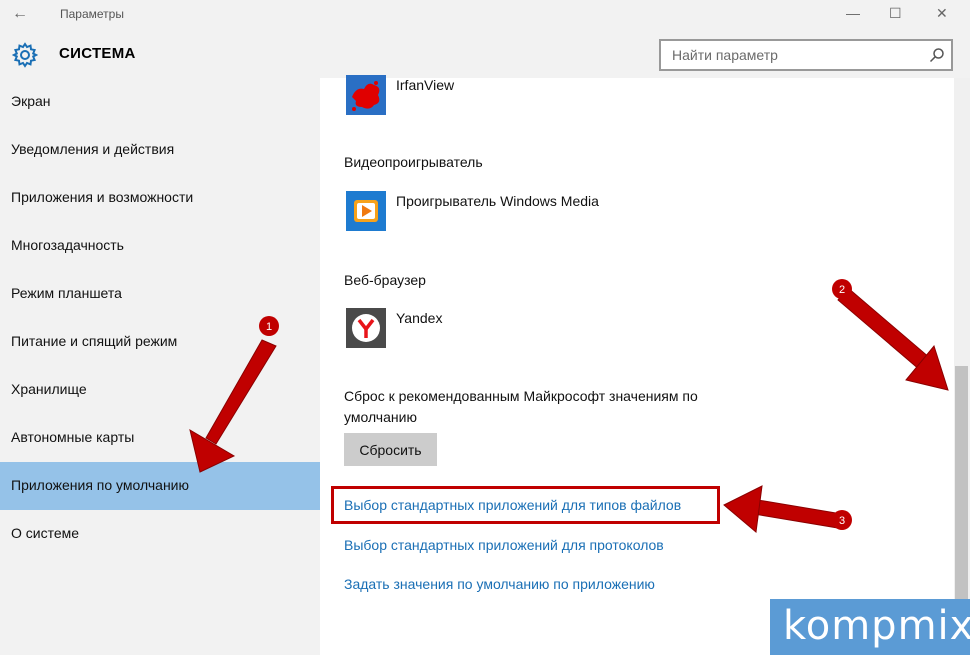 This screenshot has width=970, height=655. I want to click on badge-3: 3, so click(842, 520).